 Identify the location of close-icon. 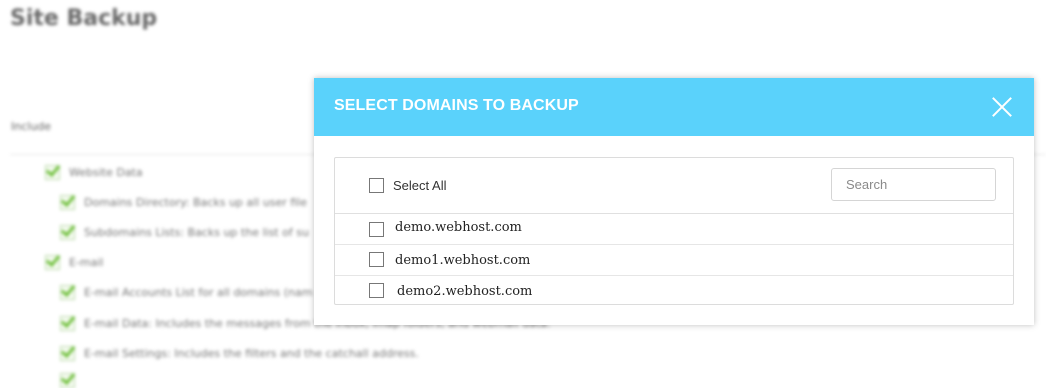
(1002, 107).